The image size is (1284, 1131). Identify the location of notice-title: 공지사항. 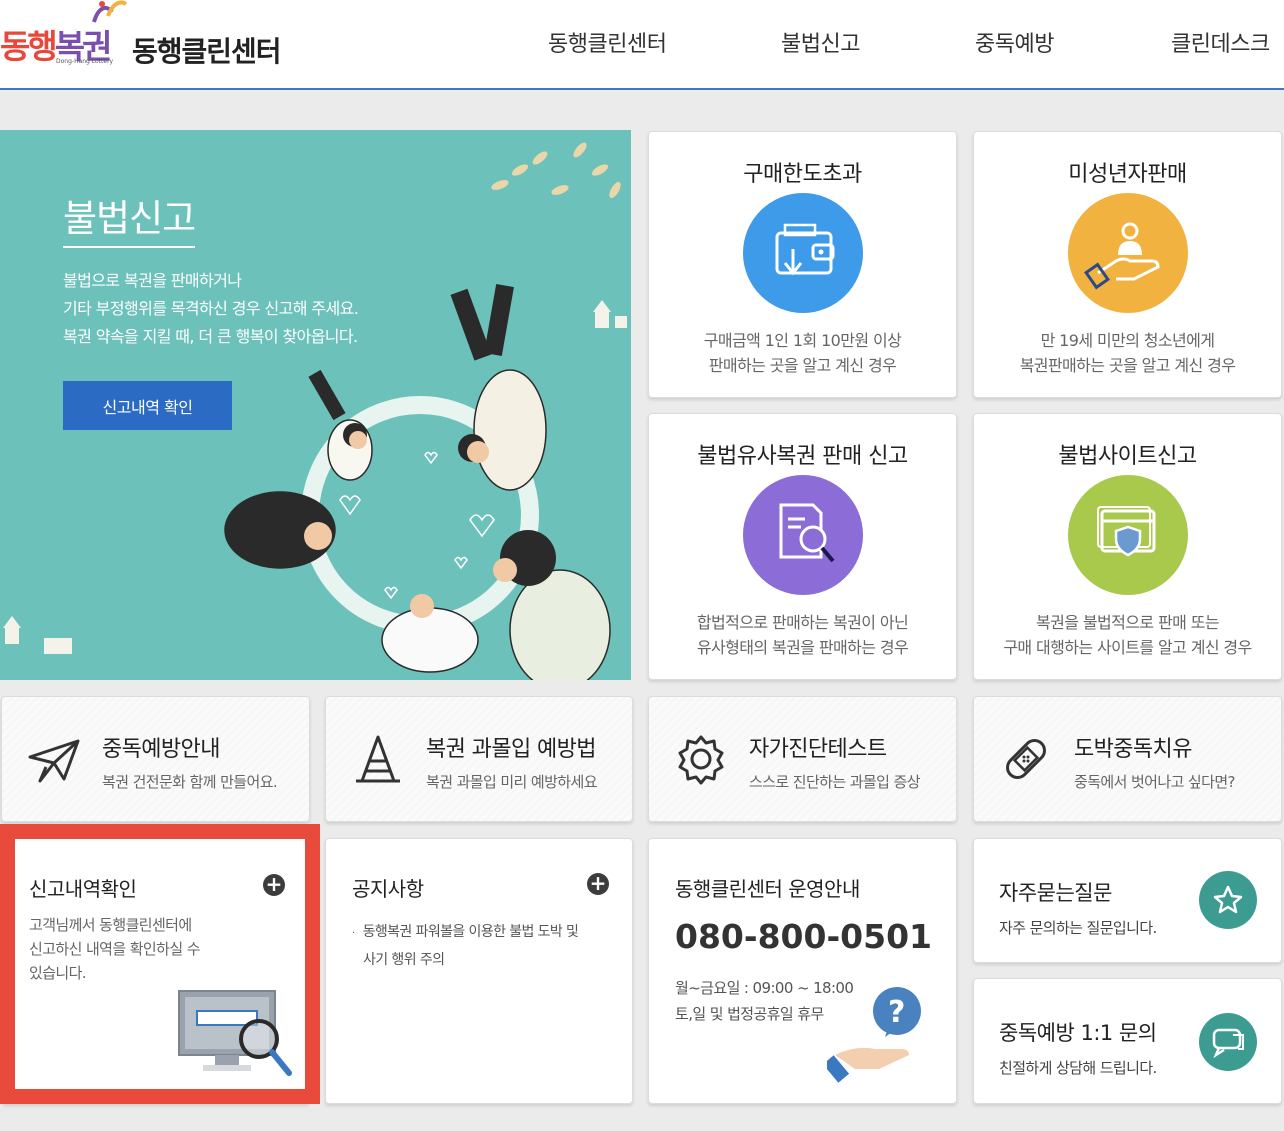
(388, 889).